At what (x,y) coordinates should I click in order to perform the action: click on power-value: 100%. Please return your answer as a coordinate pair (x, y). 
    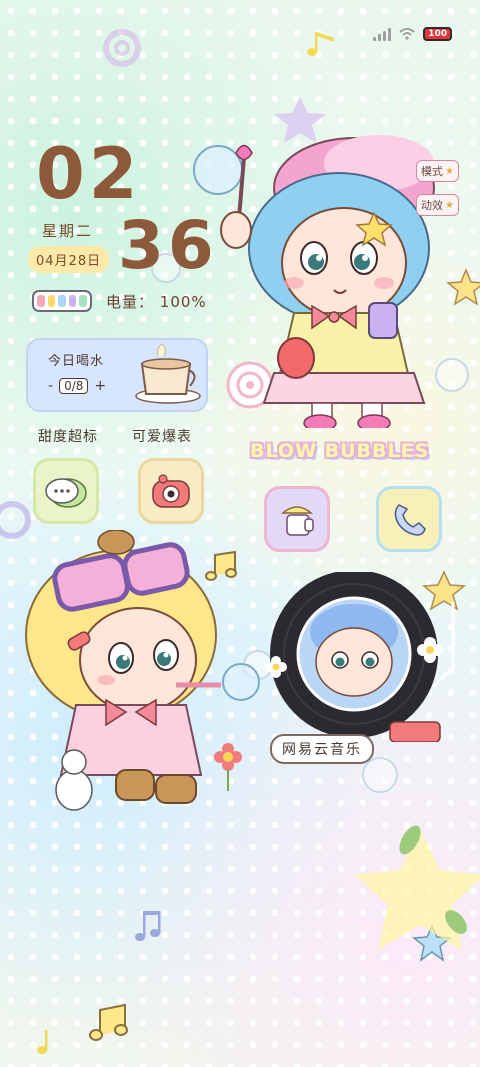
    Looking at the image, I should click on (183, 301).